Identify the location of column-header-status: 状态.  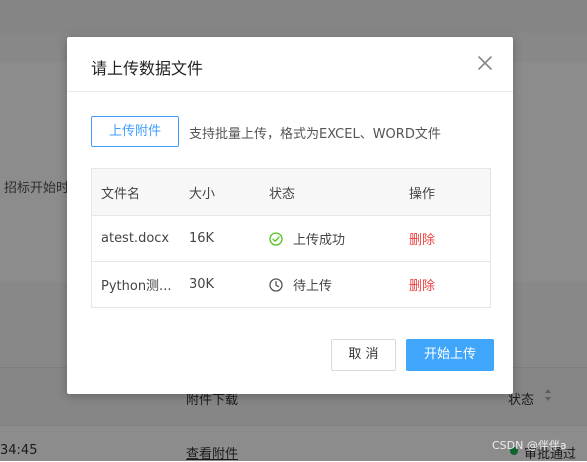
(282, 194).